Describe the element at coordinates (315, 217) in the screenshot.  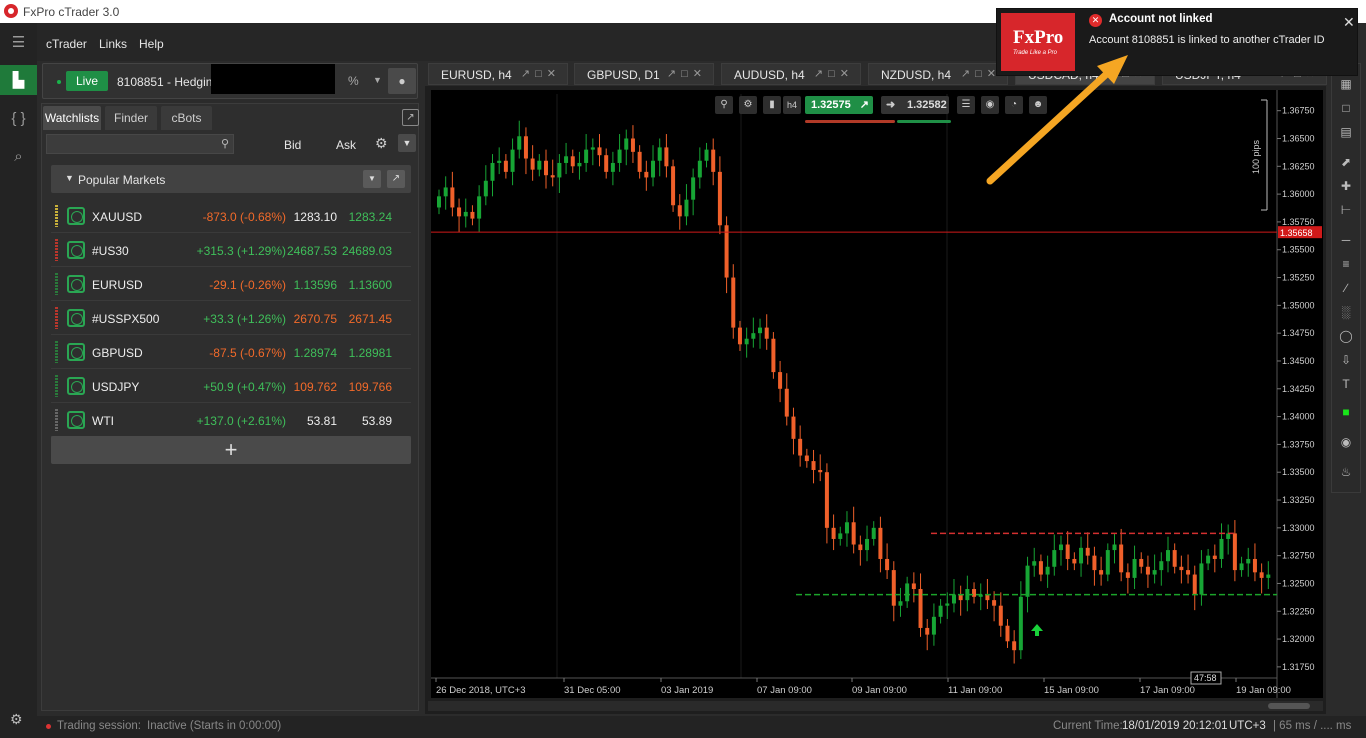
I see `symbol-bid: 1283.10` at that location.